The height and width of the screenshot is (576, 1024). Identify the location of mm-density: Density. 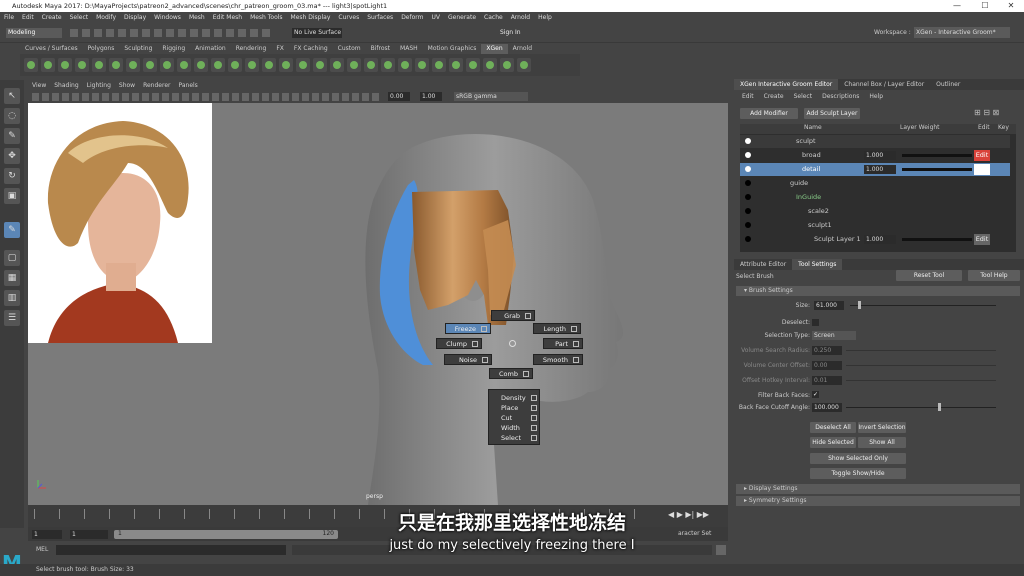
(519, 398).